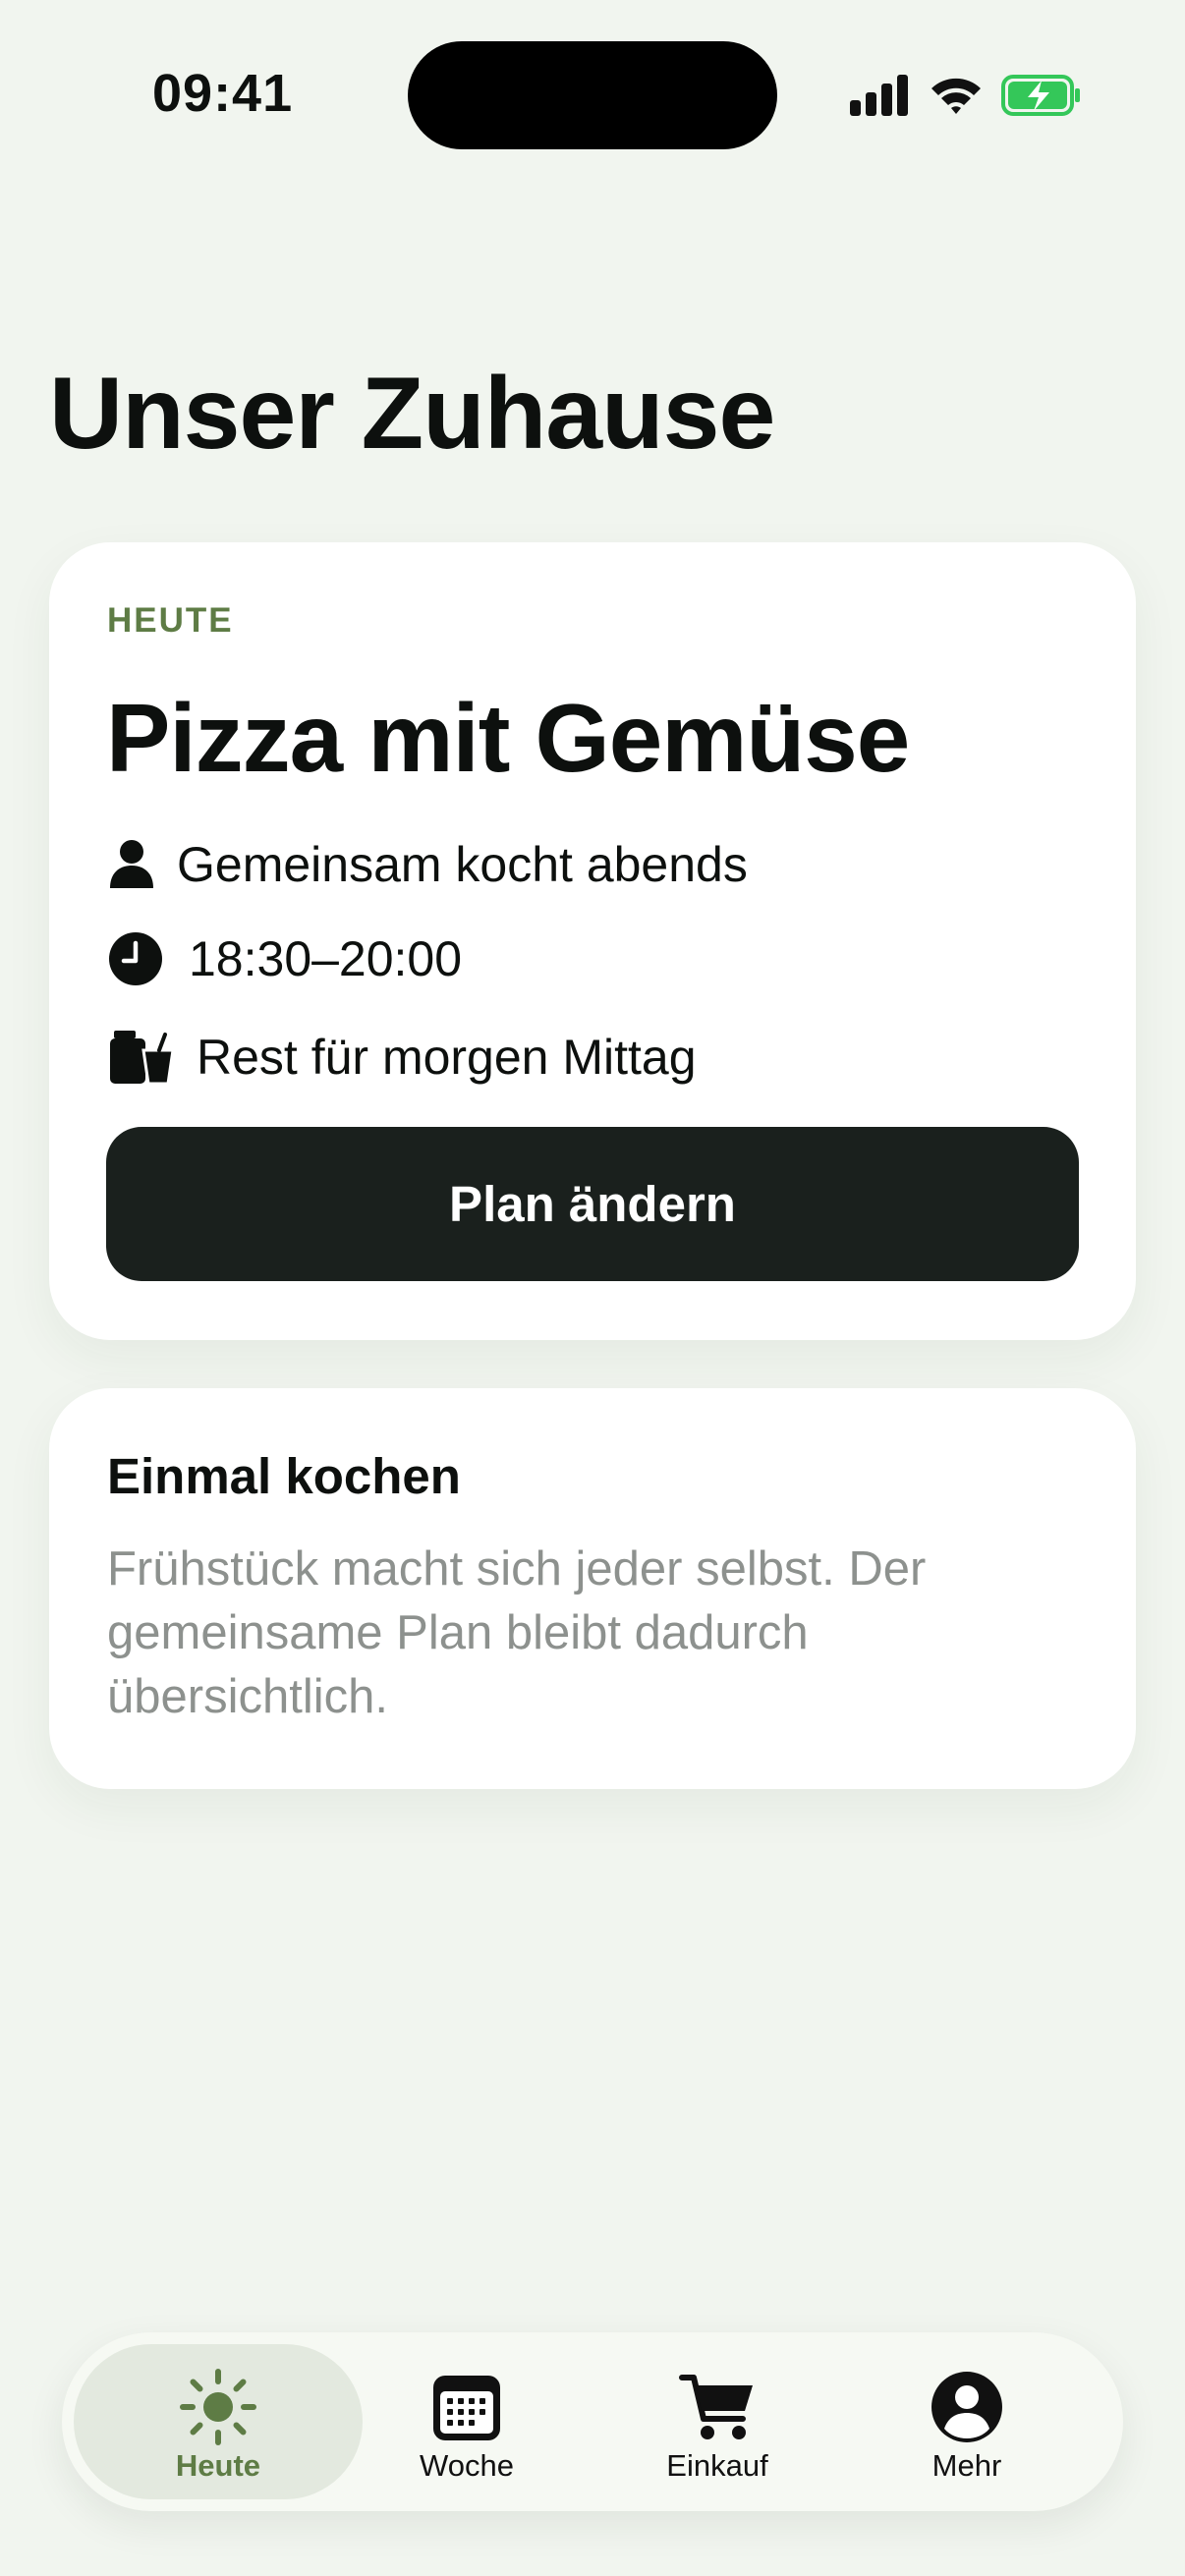 Image resolution: width=1185 pixels, height=2576 pixels. I want to click on today-label: HEUTE, so click(170, 620).